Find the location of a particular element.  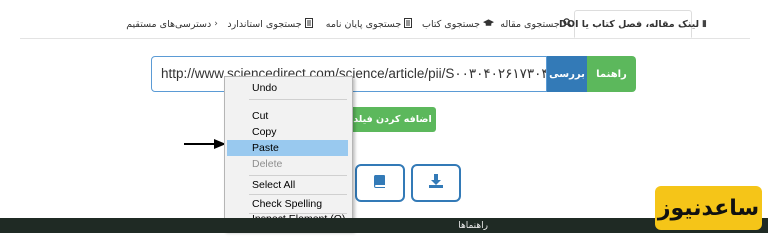

tab-book-search: جستجوی کتاب is located at coordinates (458, 24).